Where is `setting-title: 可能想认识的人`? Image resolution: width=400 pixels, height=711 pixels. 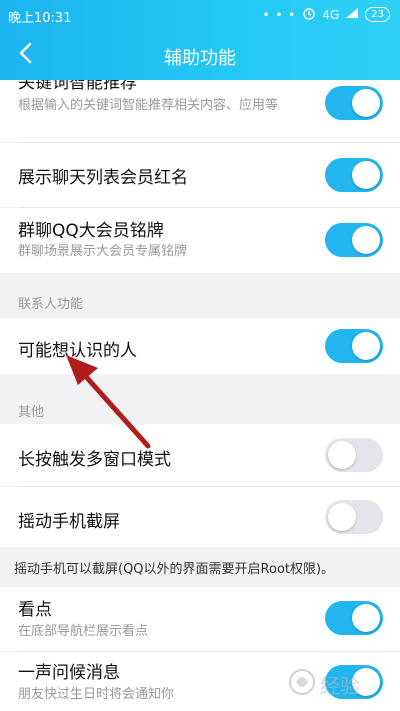
setting-title: 可能想认识的人 is located at coordinates (77, 351).